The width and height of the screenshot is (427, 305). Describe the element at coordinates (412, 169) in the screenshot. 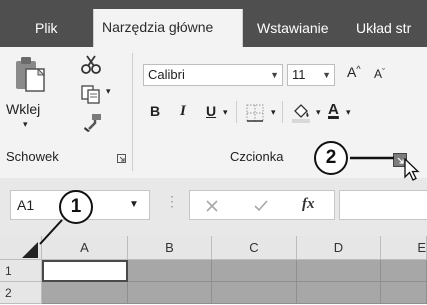

I see `mouse-pointer-icon` at that location.